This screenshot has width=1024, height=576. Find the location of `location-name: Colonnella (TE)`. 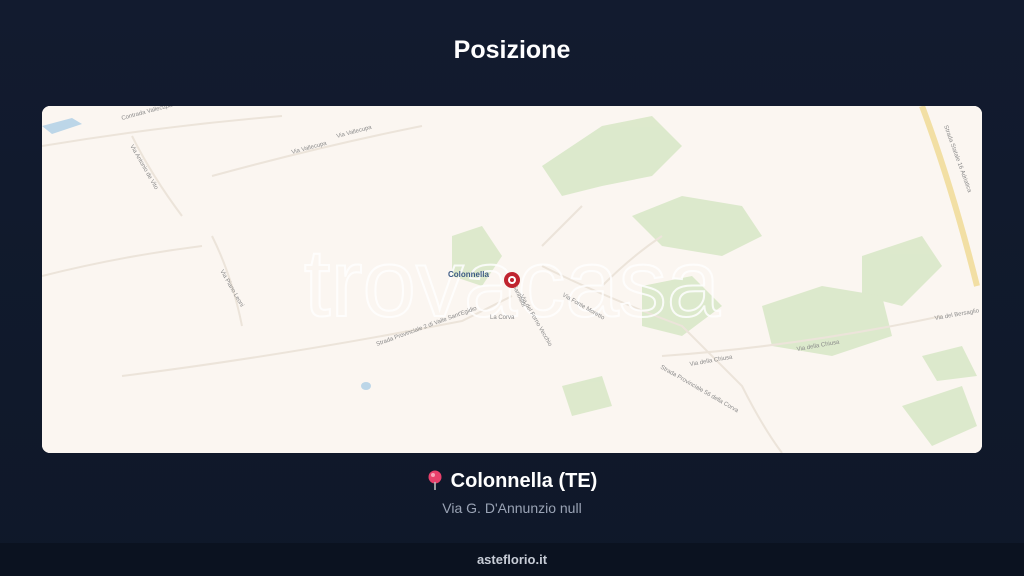

location-name: Colonnella (TE) is located at coordinates (512, 483).